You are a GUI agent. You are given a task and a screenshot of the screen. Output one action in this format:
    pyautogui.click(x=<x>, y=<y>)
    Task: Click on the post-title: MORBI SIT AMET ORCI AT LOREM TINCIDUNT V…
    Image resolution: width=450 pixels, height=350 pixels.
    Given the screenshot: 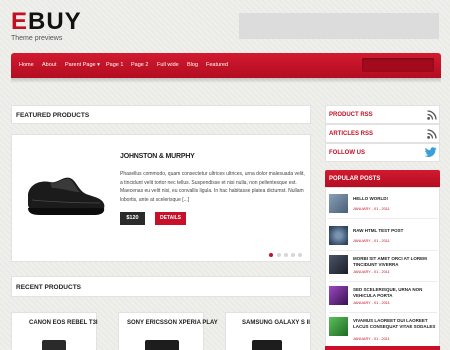 What is the action you would take?
    pyautogui.click(x=395, y=262)
    